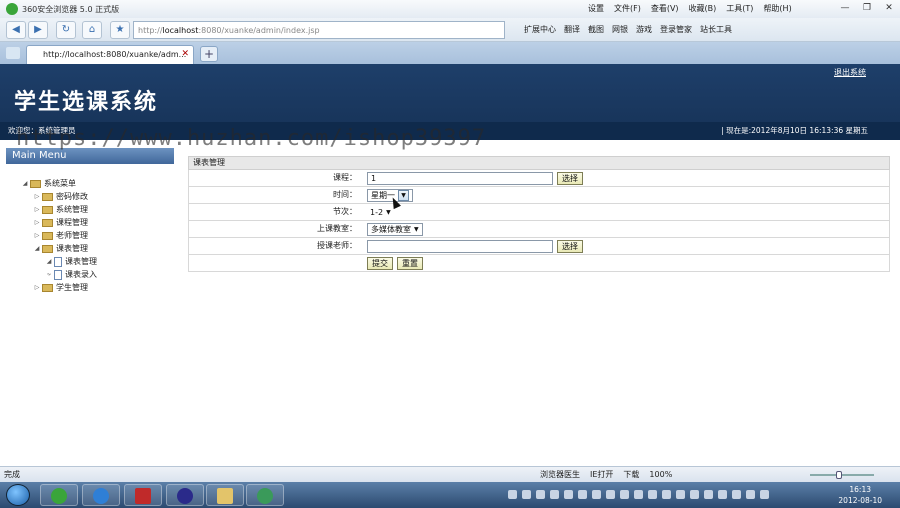  Describe the element at coordinates (601, 474) in the screenshot. I see `status-open-ie: IE打开` at that location.